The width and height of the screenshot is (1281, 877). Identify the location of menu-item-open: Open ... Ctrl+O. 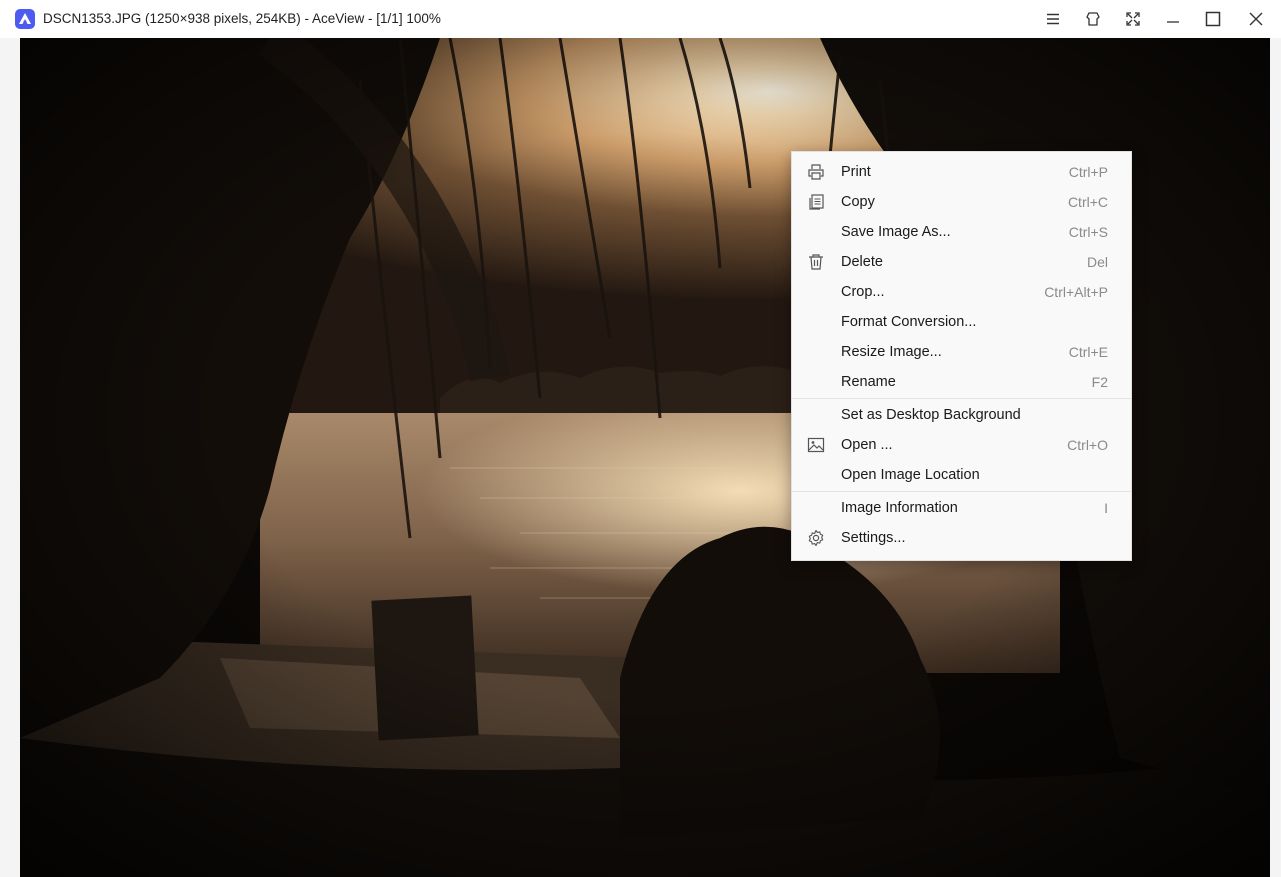
(961, 445).